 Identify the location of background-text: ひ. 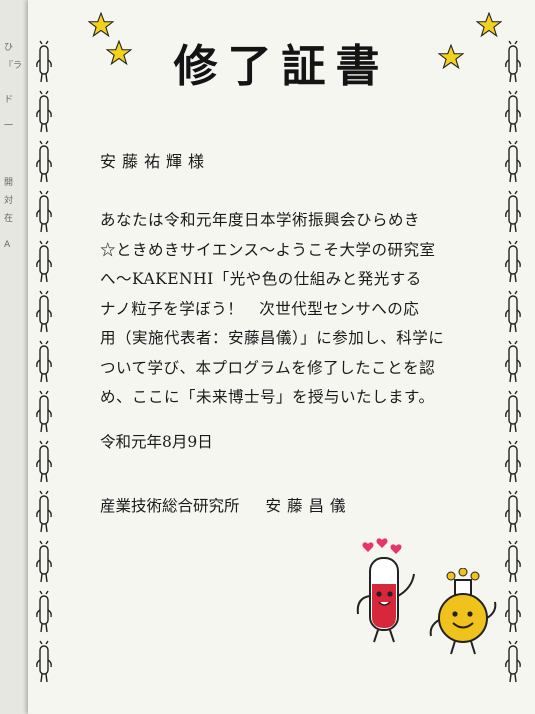
(9, 48).